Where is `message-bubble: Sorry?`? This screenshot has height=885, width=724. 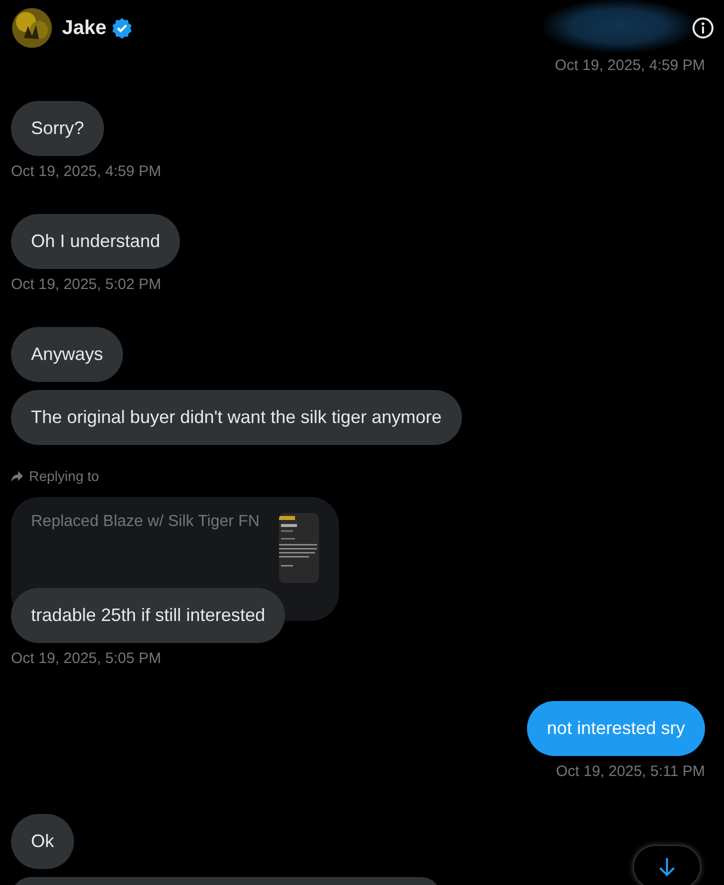 message-bubble: Sorry? is located at coordinates (57, 128).